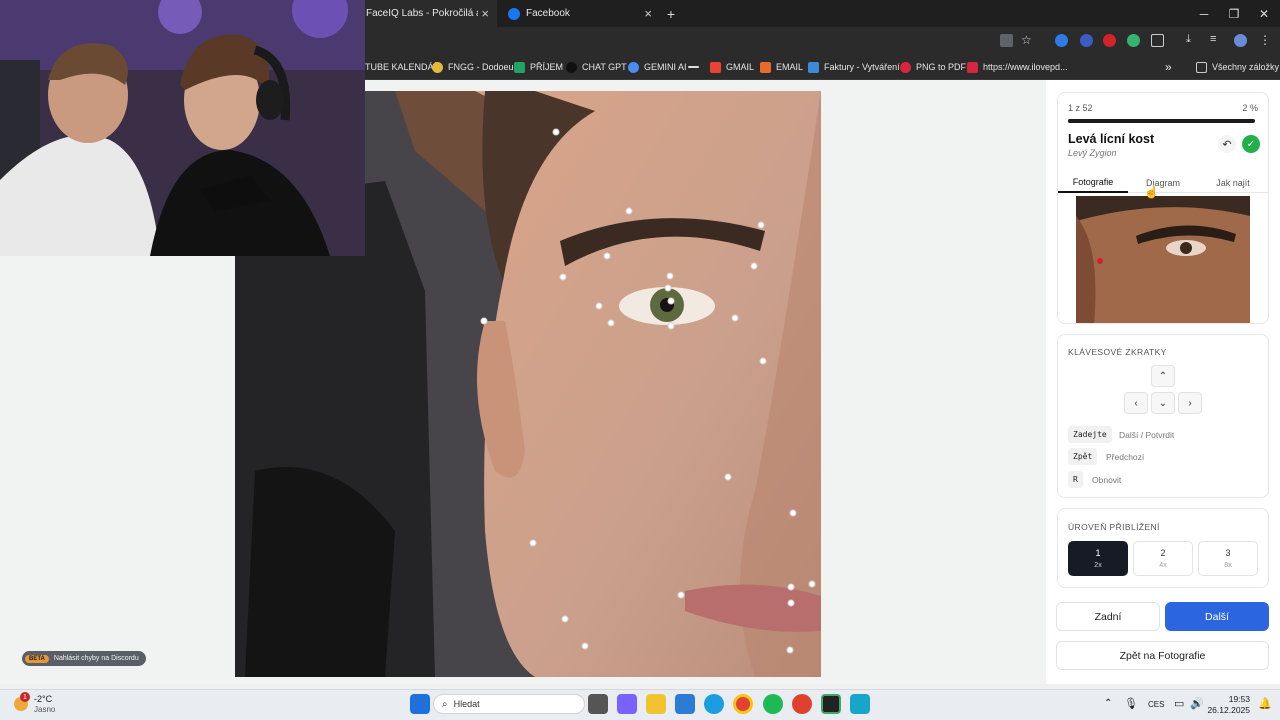 Image resolution: width=1280 pixels, height=720 pixels. What do you see at coordinates (1163, 376) in the screenshot?
I see `arrow-up-key: ⌃` at bounding box center [1163, 376].